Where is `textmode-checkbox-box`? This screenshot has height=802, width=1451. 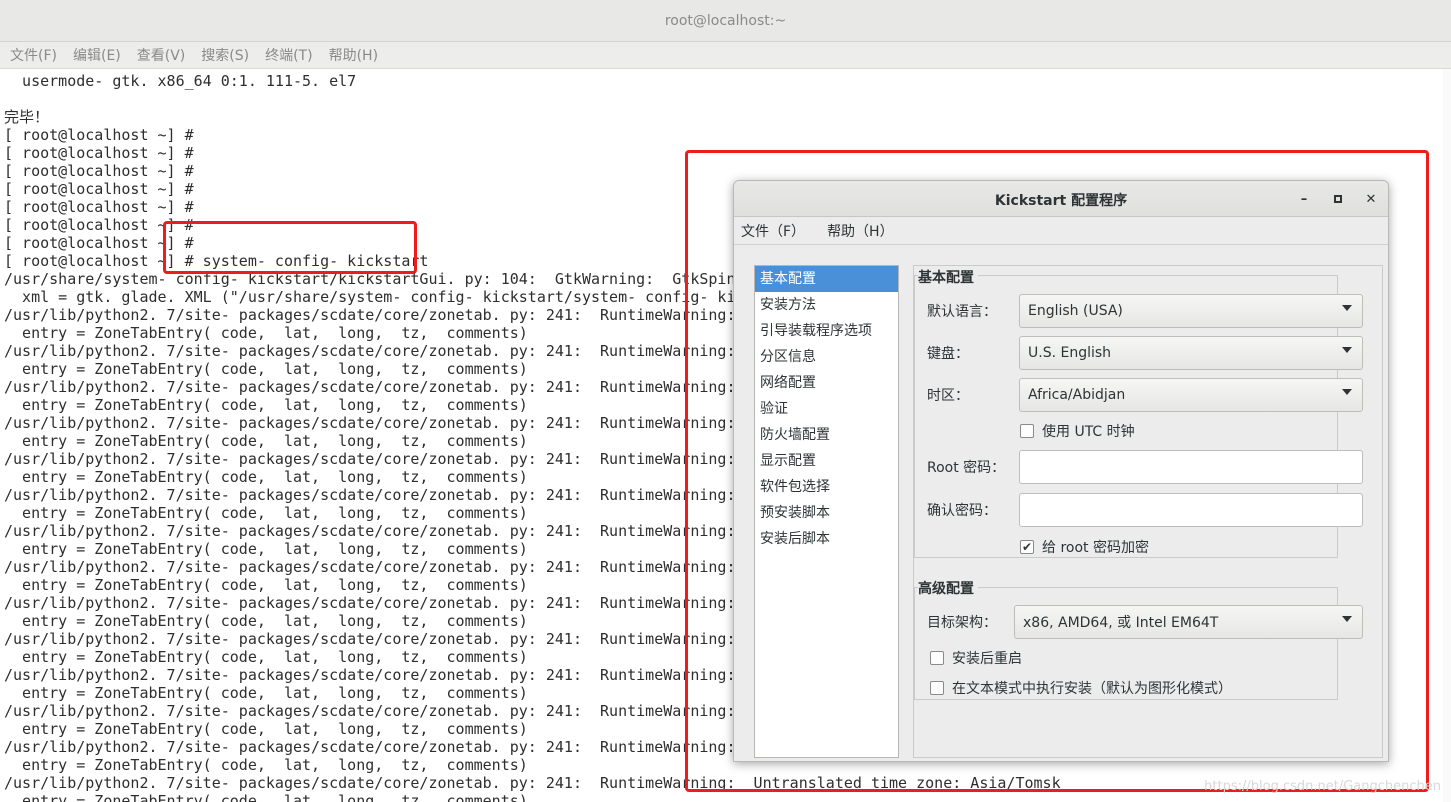
textmode-checkbox-box is located at coordinates (937, 688).